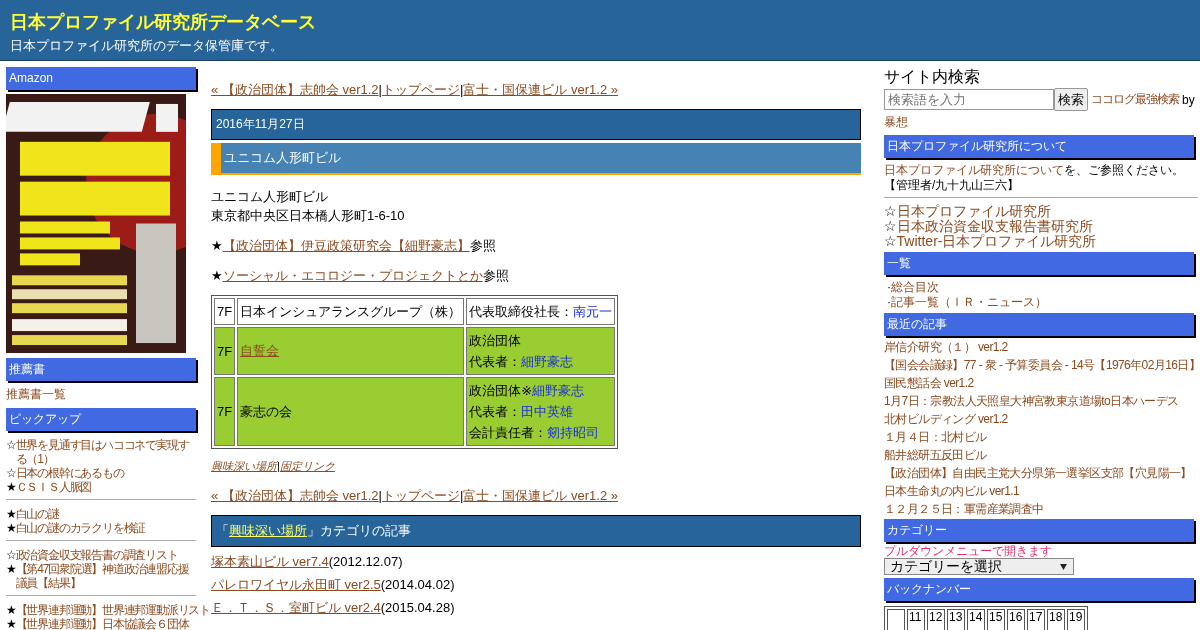 Image resolution: width=1200 pixels, height=630 pixels. Describe the element at coordinates (37, 514) in the screenshot. I see `pickup-link: 白山の謎` at that location.